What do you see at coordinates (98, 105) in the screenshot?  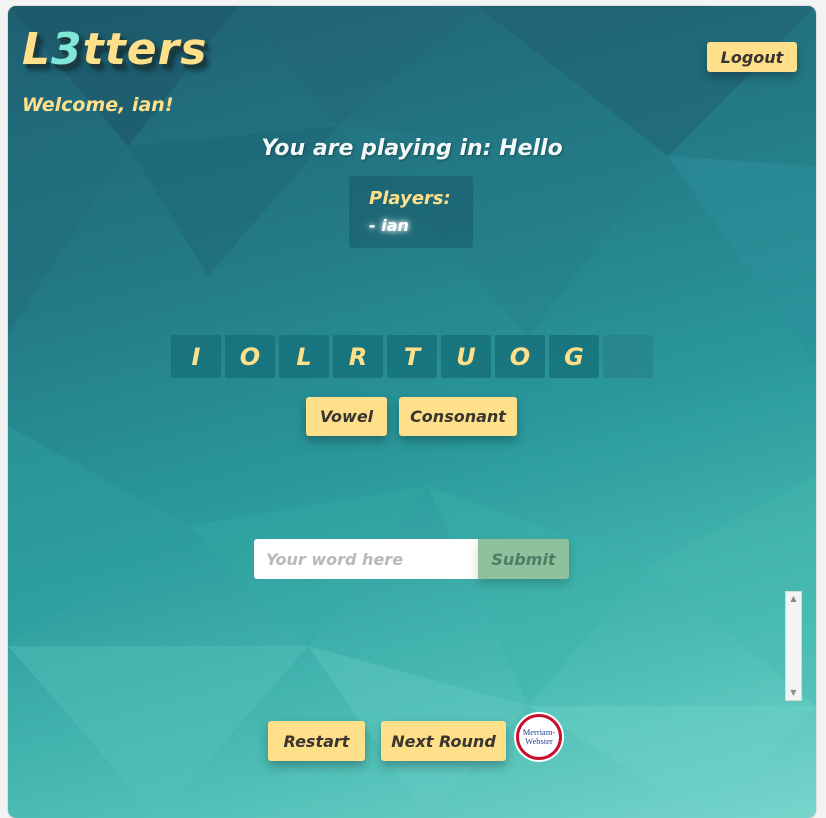 I see `welcome-message: Welcome, ian!` at bounding box center [98, 105].